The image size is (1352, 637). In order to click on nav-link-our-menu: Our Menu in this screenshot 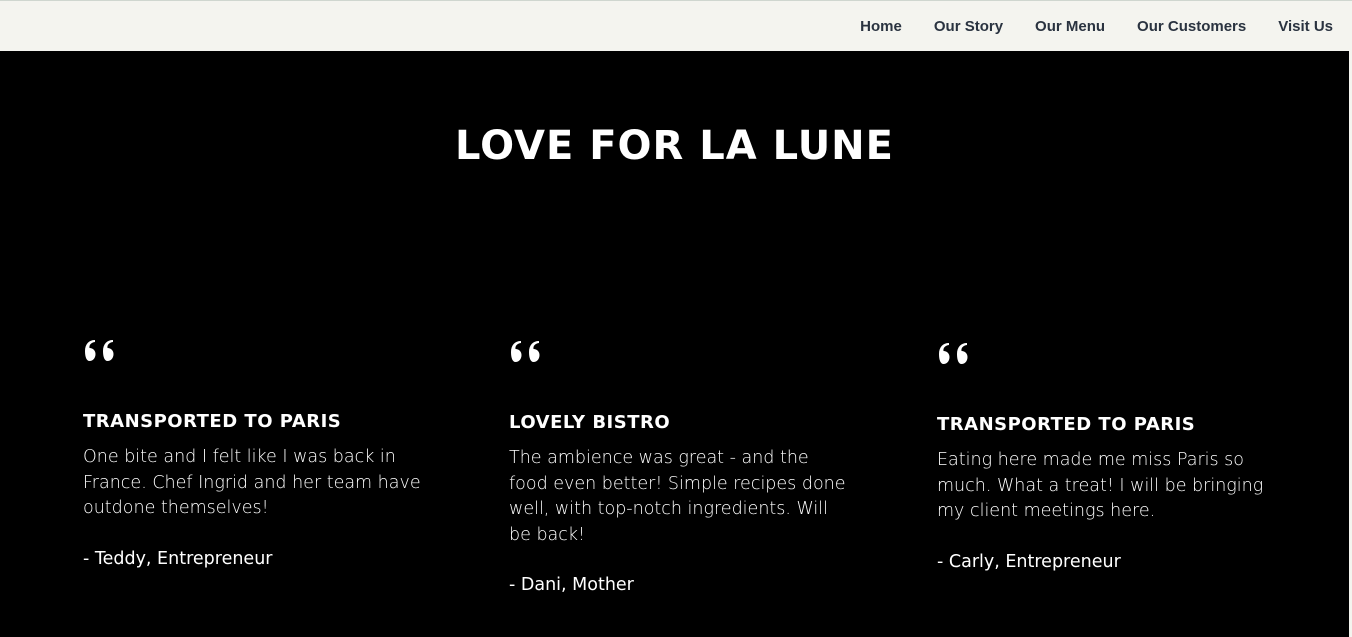, I will do `click(1070, 26)`.